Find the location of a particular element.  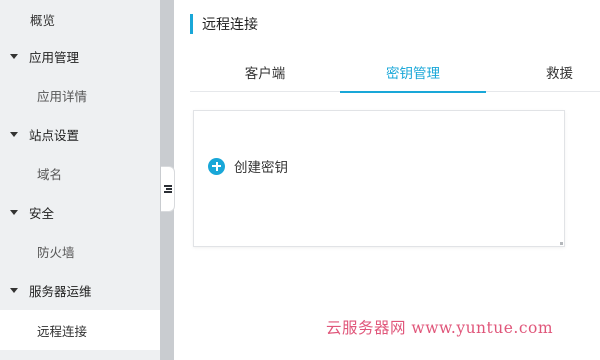

resize-grip-icon is located at coordinates (561, 243).